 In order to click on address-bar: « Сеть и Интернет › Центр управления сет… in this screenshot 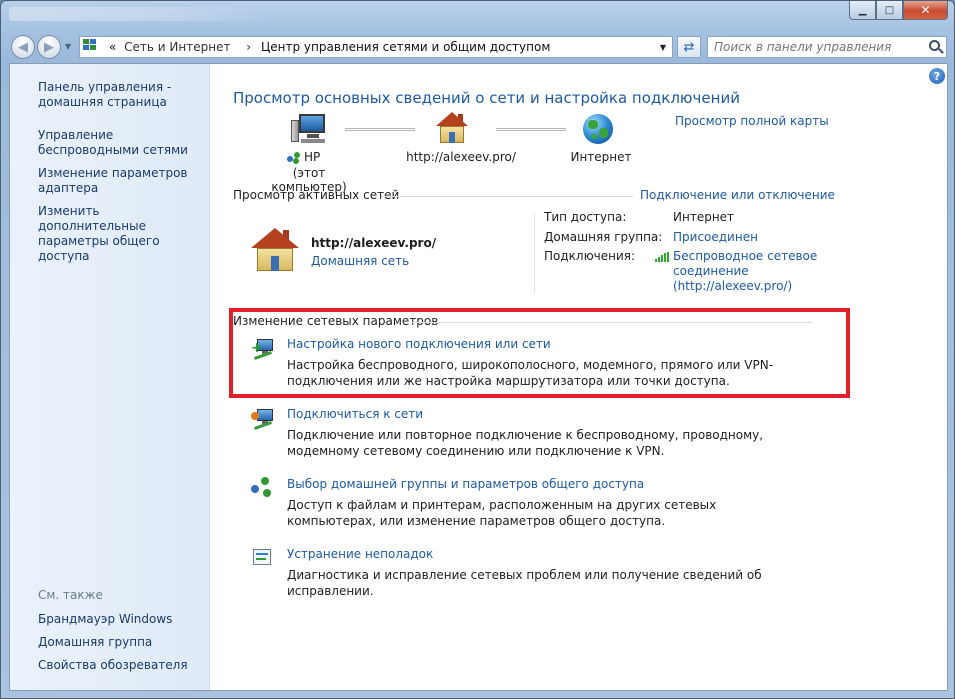, I will do `click(376, 47)`.